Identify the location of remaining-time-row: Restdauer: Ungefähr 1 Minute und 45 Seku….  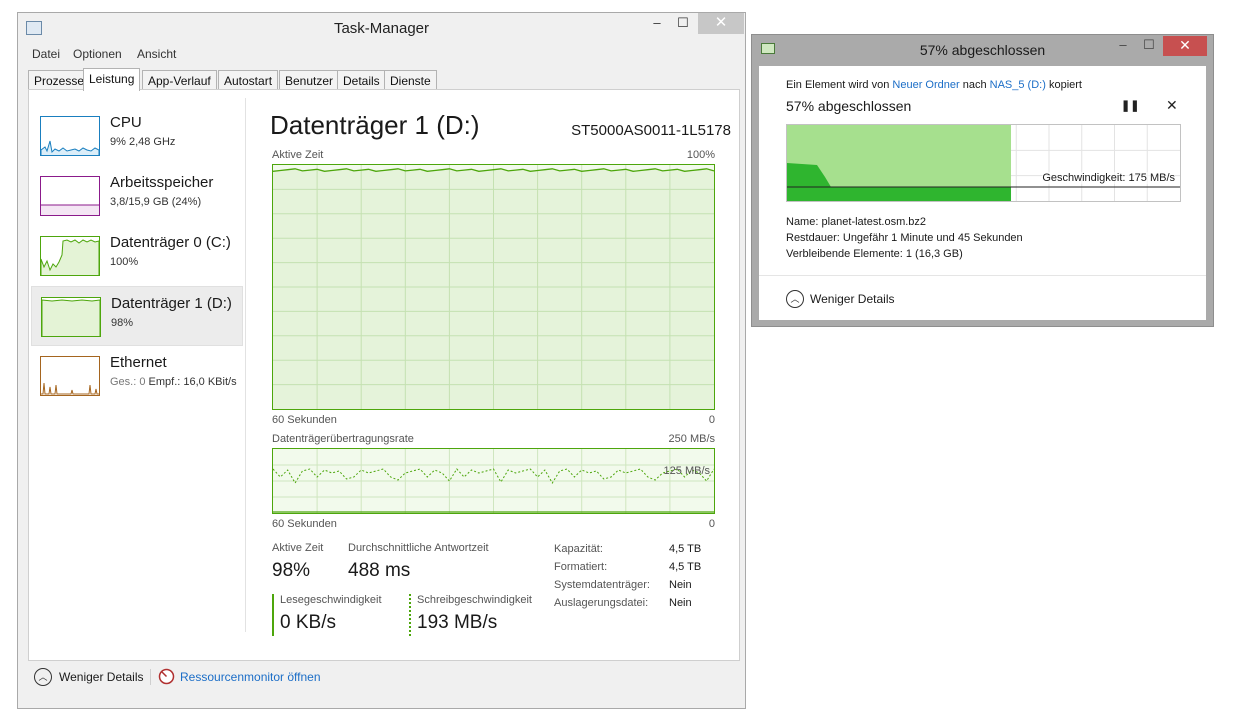
(904, 238).